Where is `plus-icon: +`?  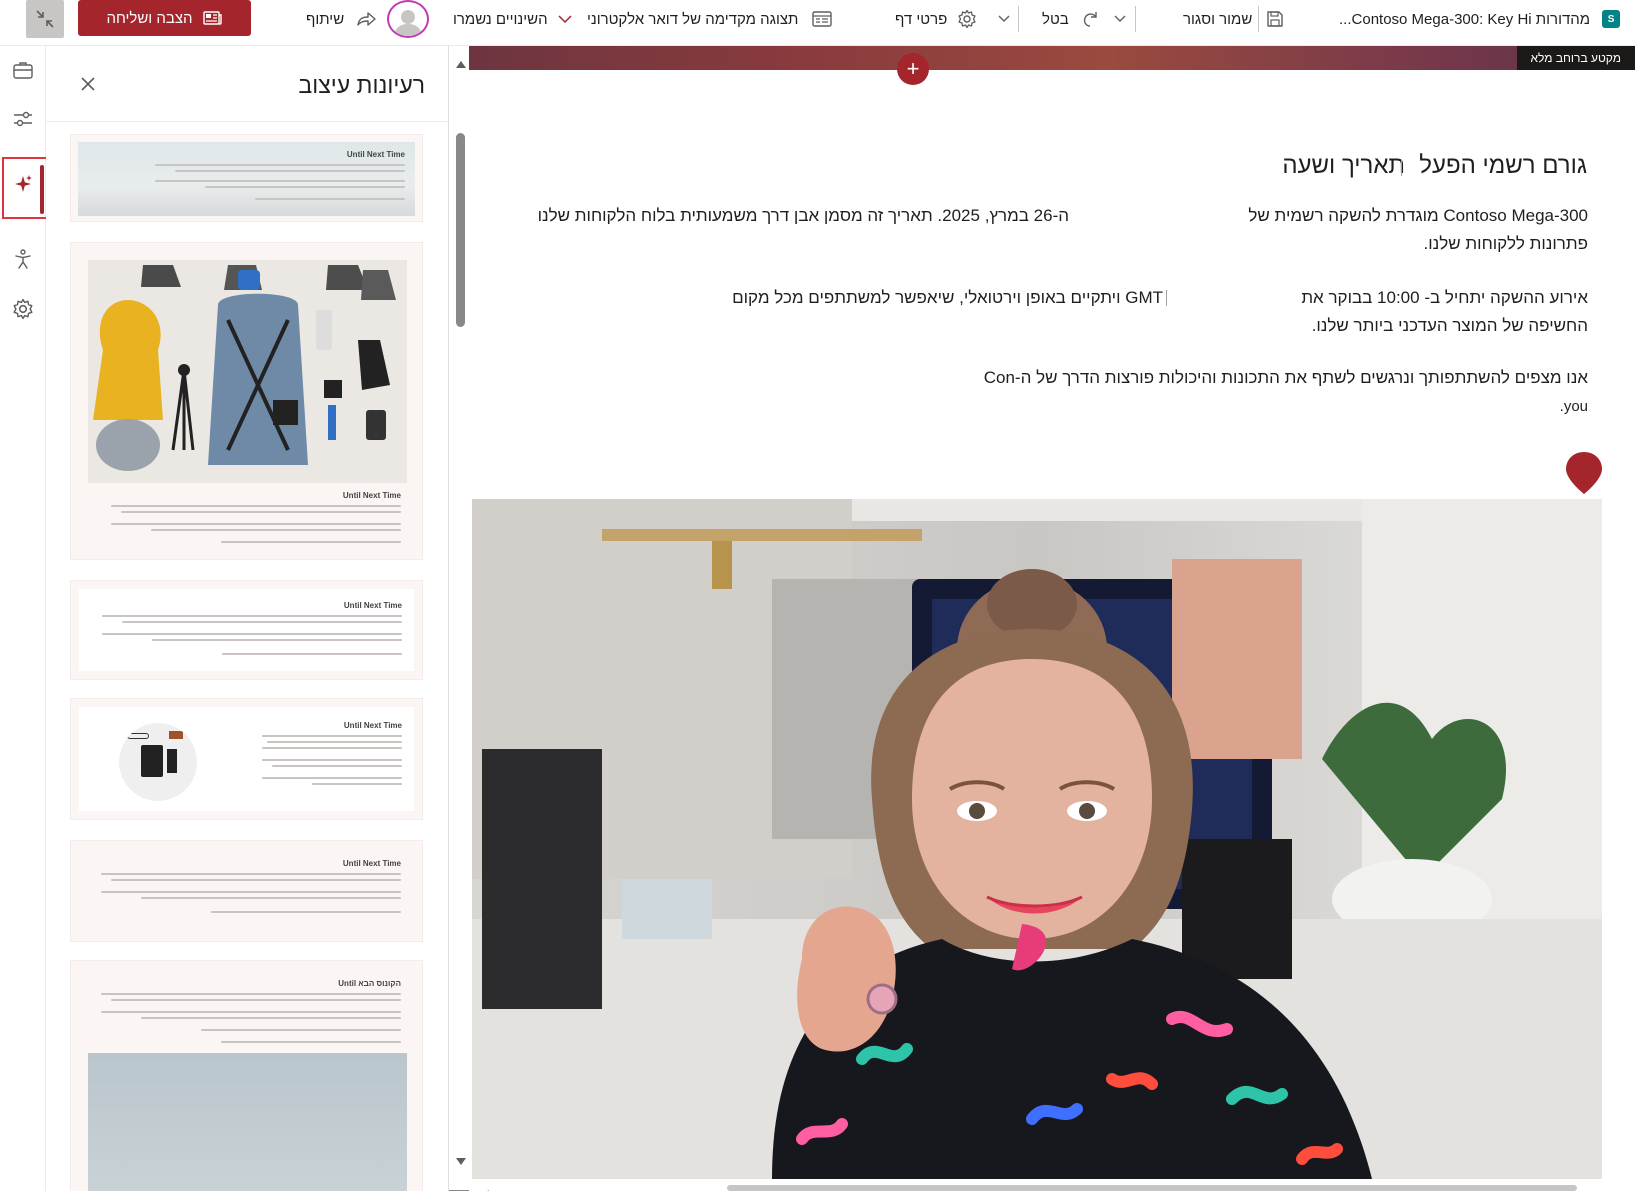
plus-icon: + is located at coordinates (913, 68).